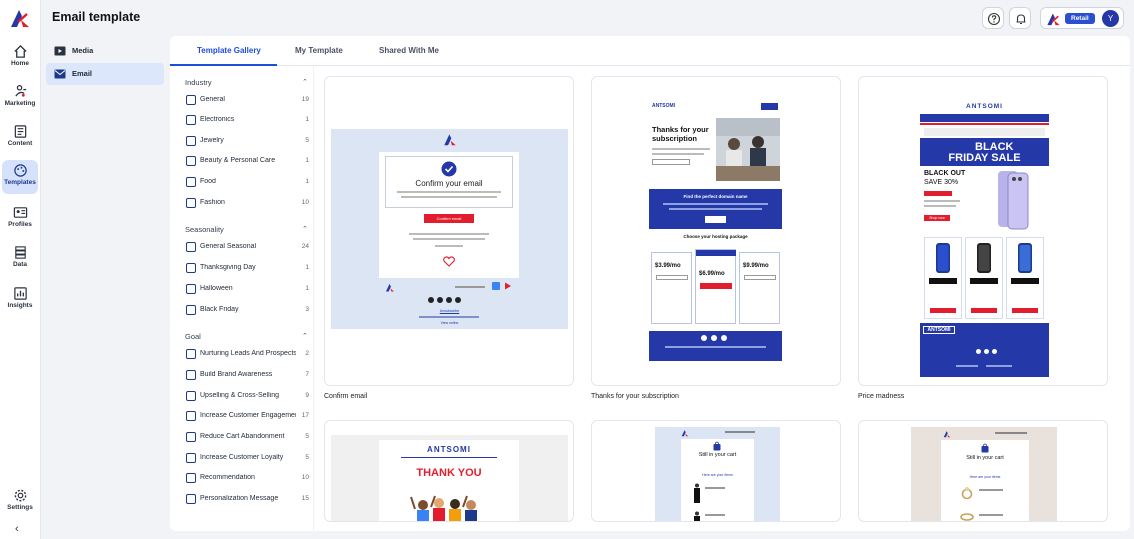 The image size is (1134, 539). Describe the element at coordinates (697, 516) in the screenshot. I see `product-image` at that location.